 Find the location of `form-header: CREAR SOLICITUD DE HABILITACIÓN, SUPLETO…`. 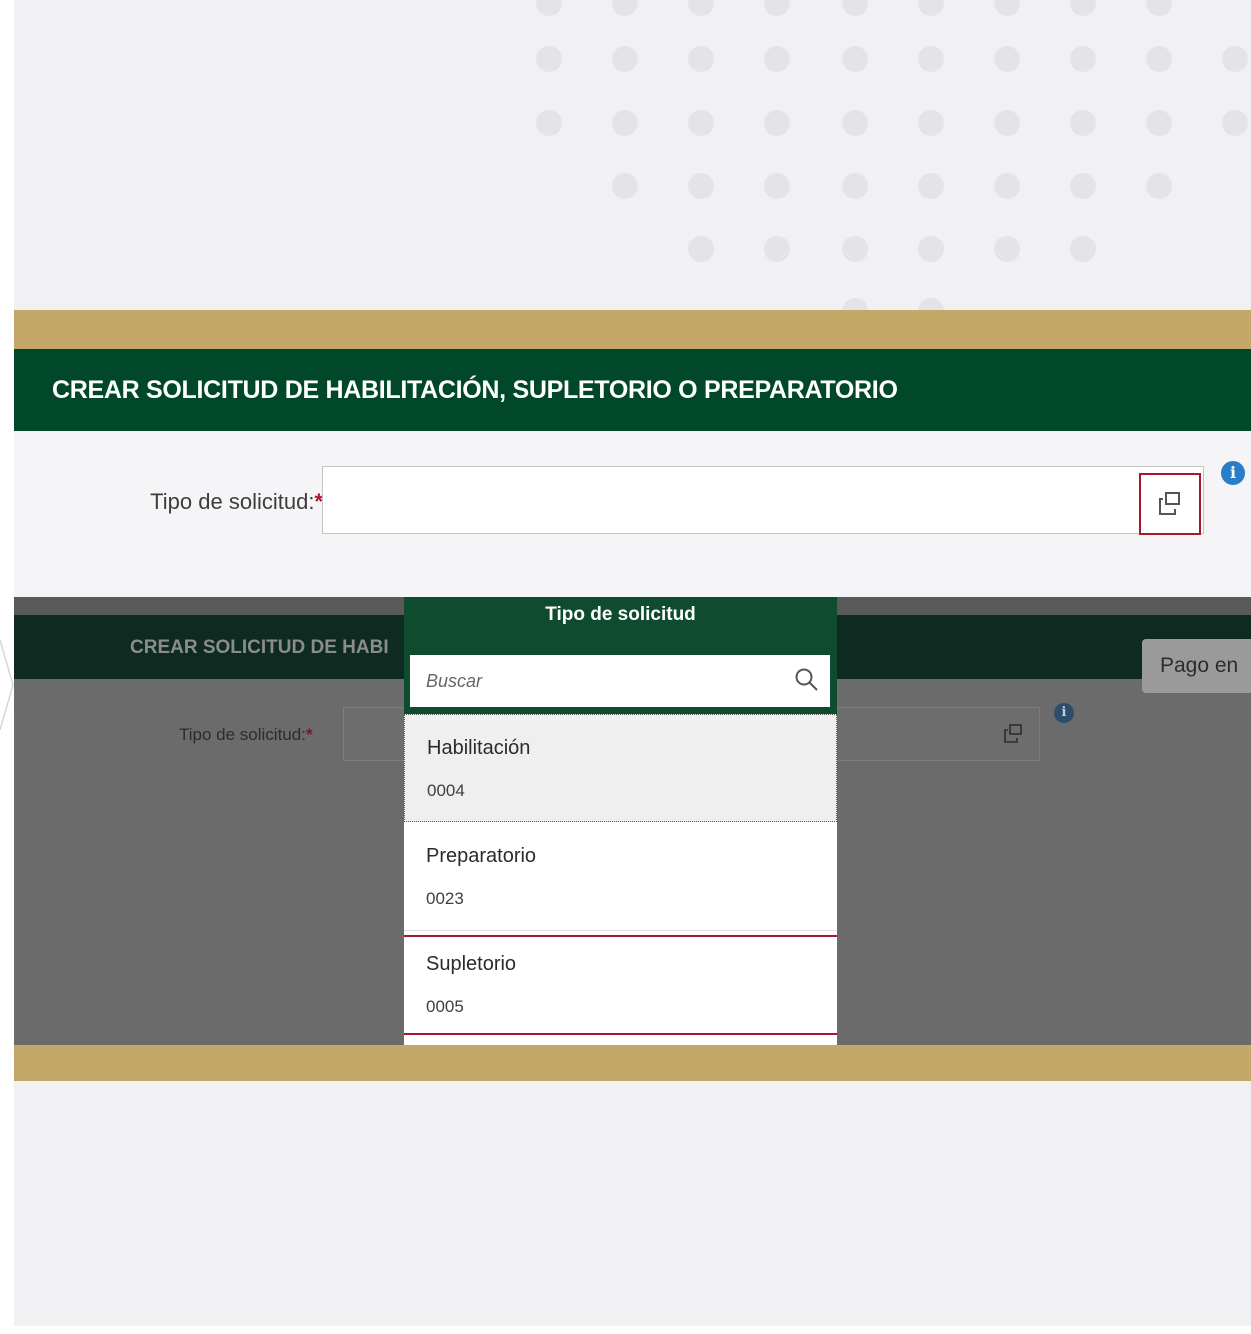

form-header: CREAR SOLICITUD DE HABILITACIÓN, SUPLETO… is located at coordinates (632, 390).